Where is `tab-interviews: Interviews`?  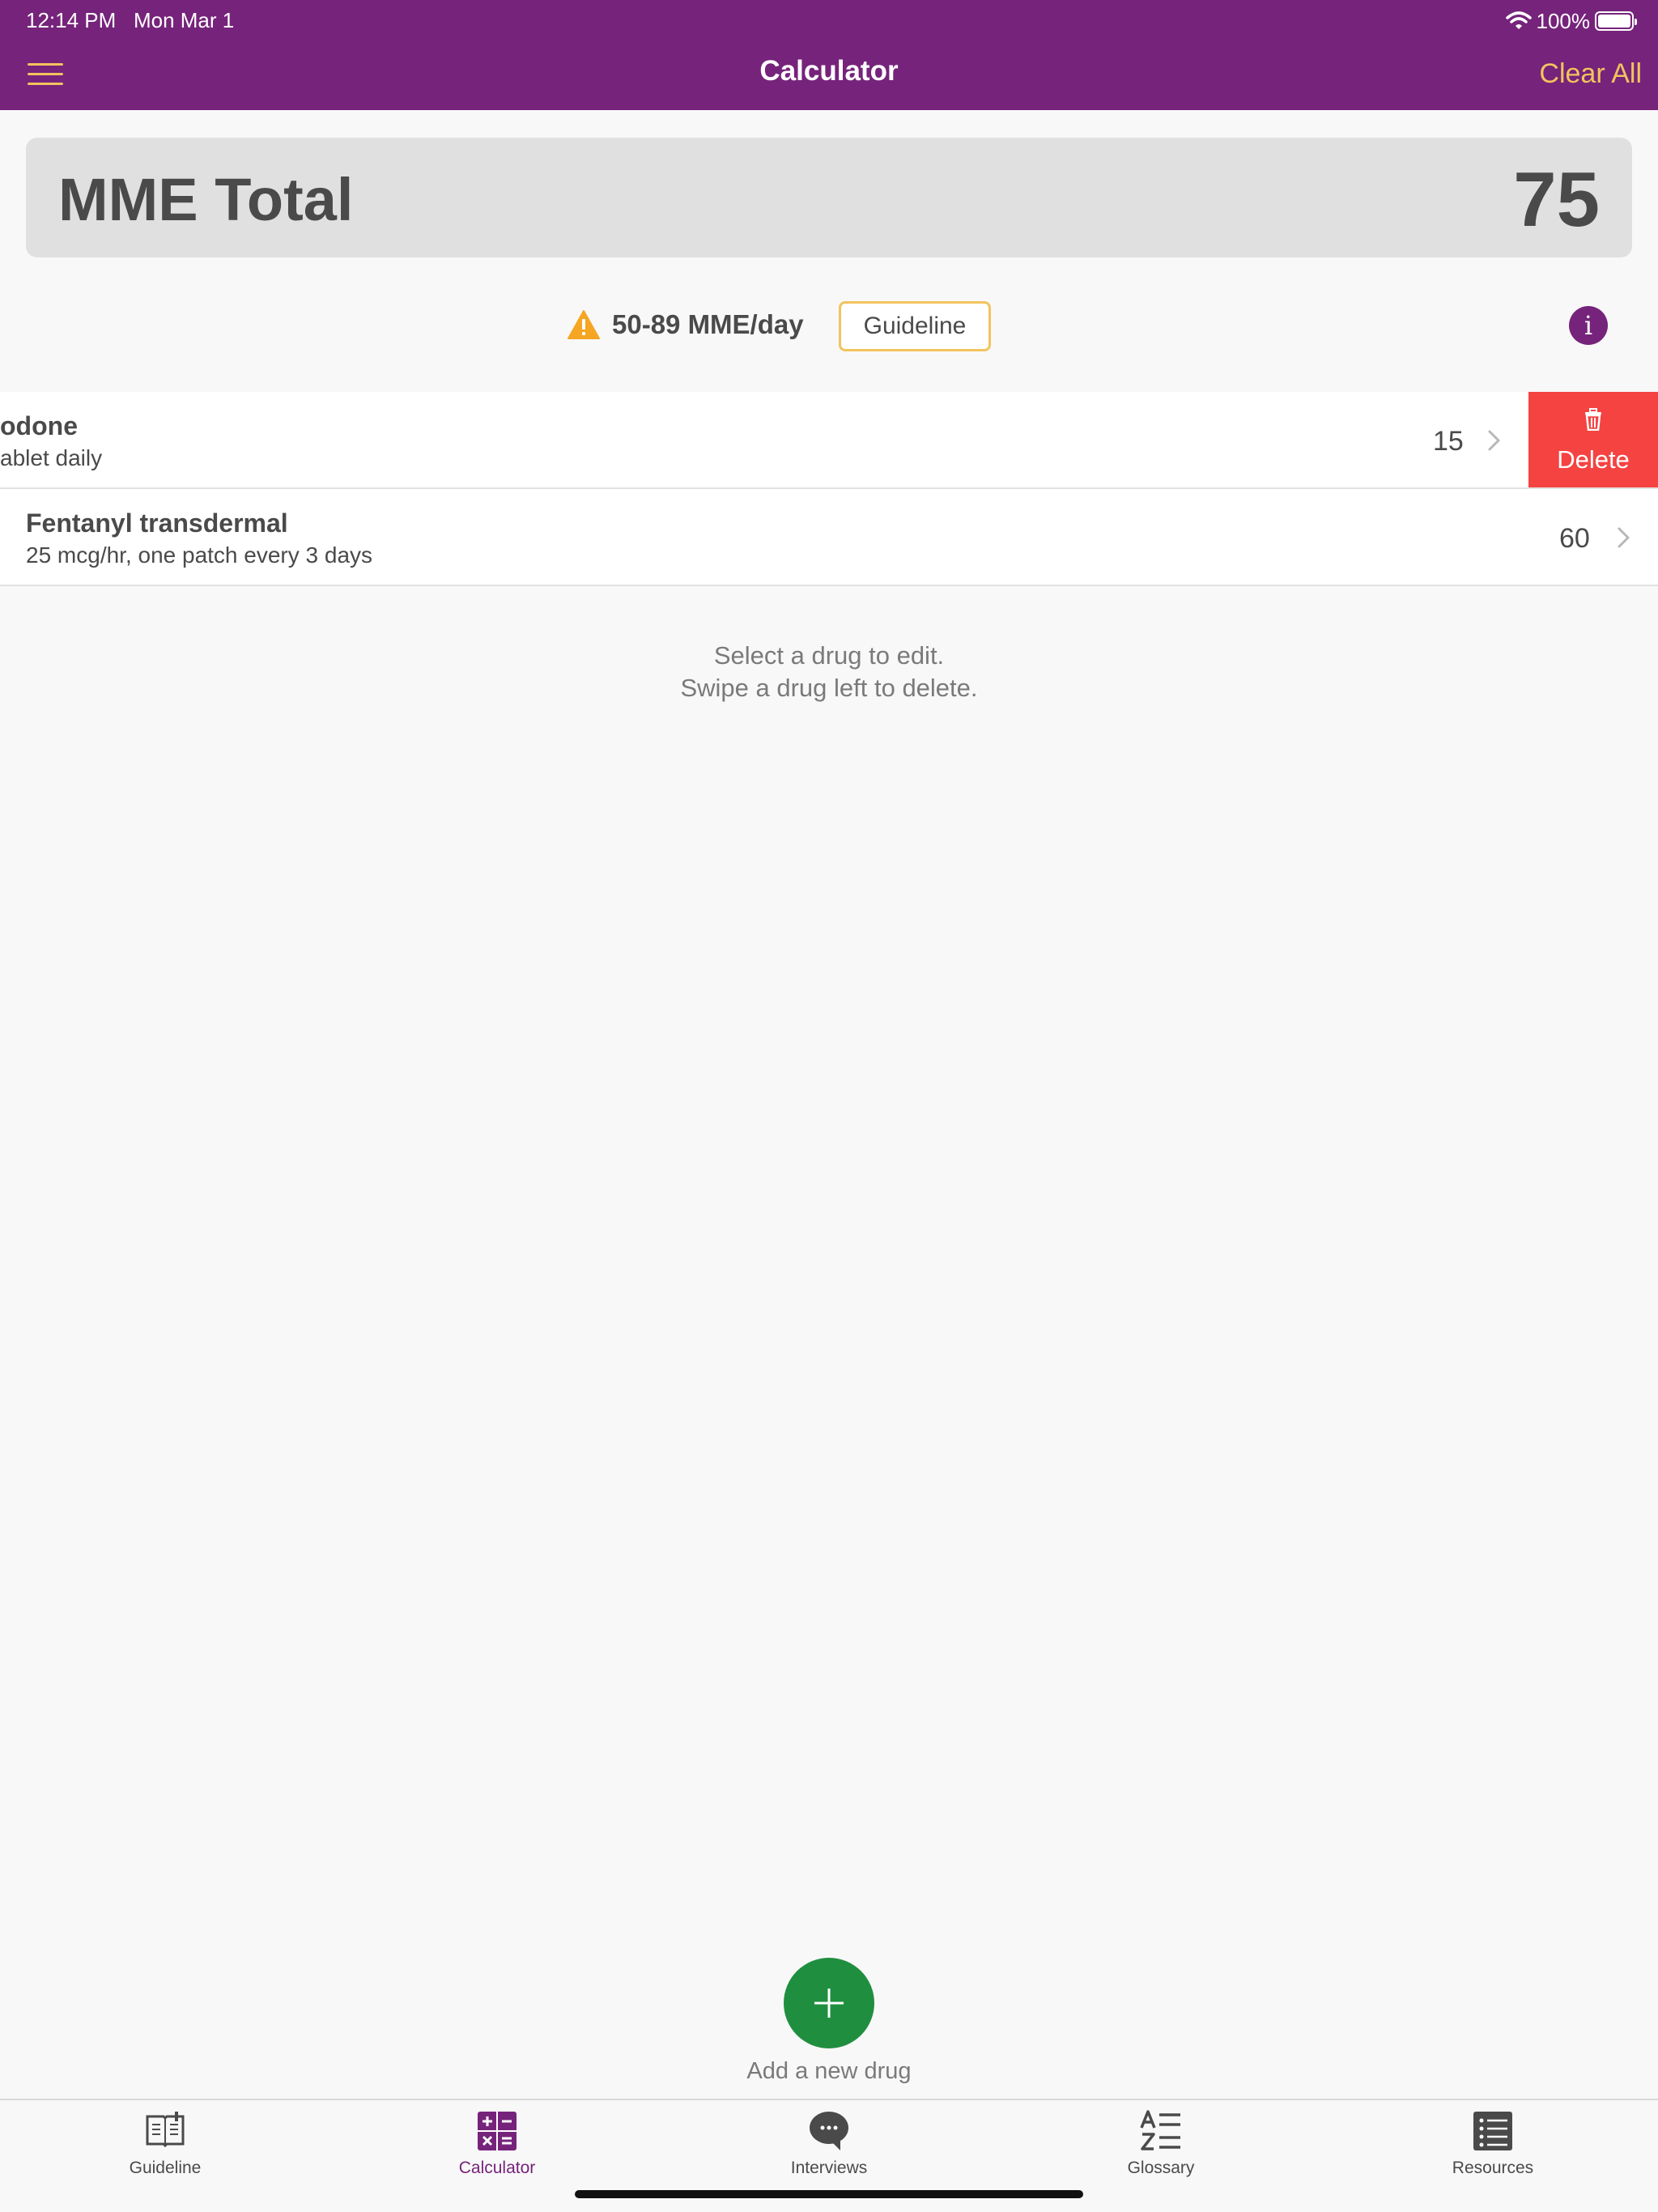 tab-interviews: Interviews is located at coordinates (829, 2145).